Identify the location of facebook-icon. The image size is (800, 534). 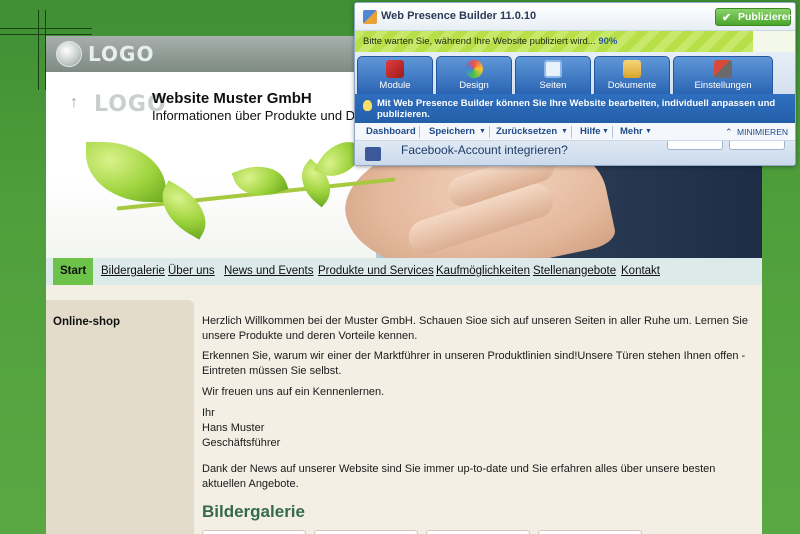
(373, 154).